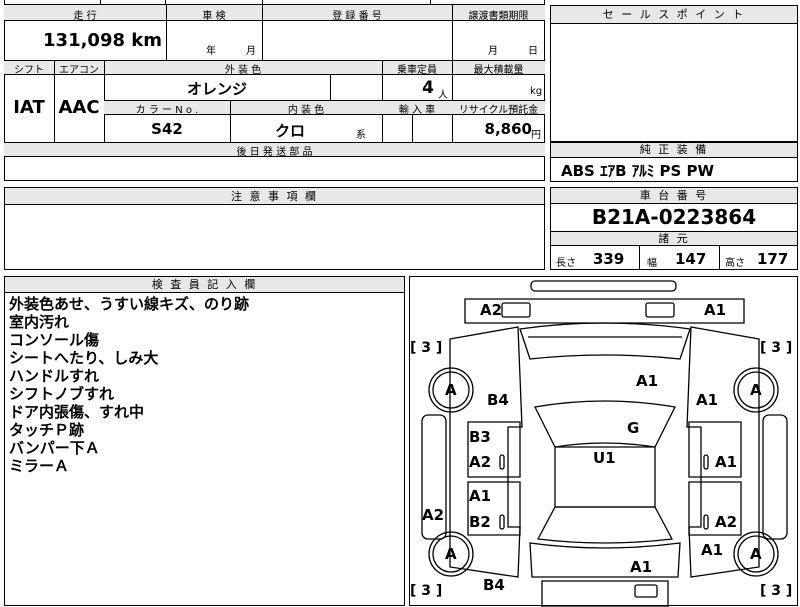 Image resolution: width=800 pixels, height=607 pixels. Describe the element at coordinates (726, 462) in the screenshot. I see `damage-front-door-right: A1` at that location.